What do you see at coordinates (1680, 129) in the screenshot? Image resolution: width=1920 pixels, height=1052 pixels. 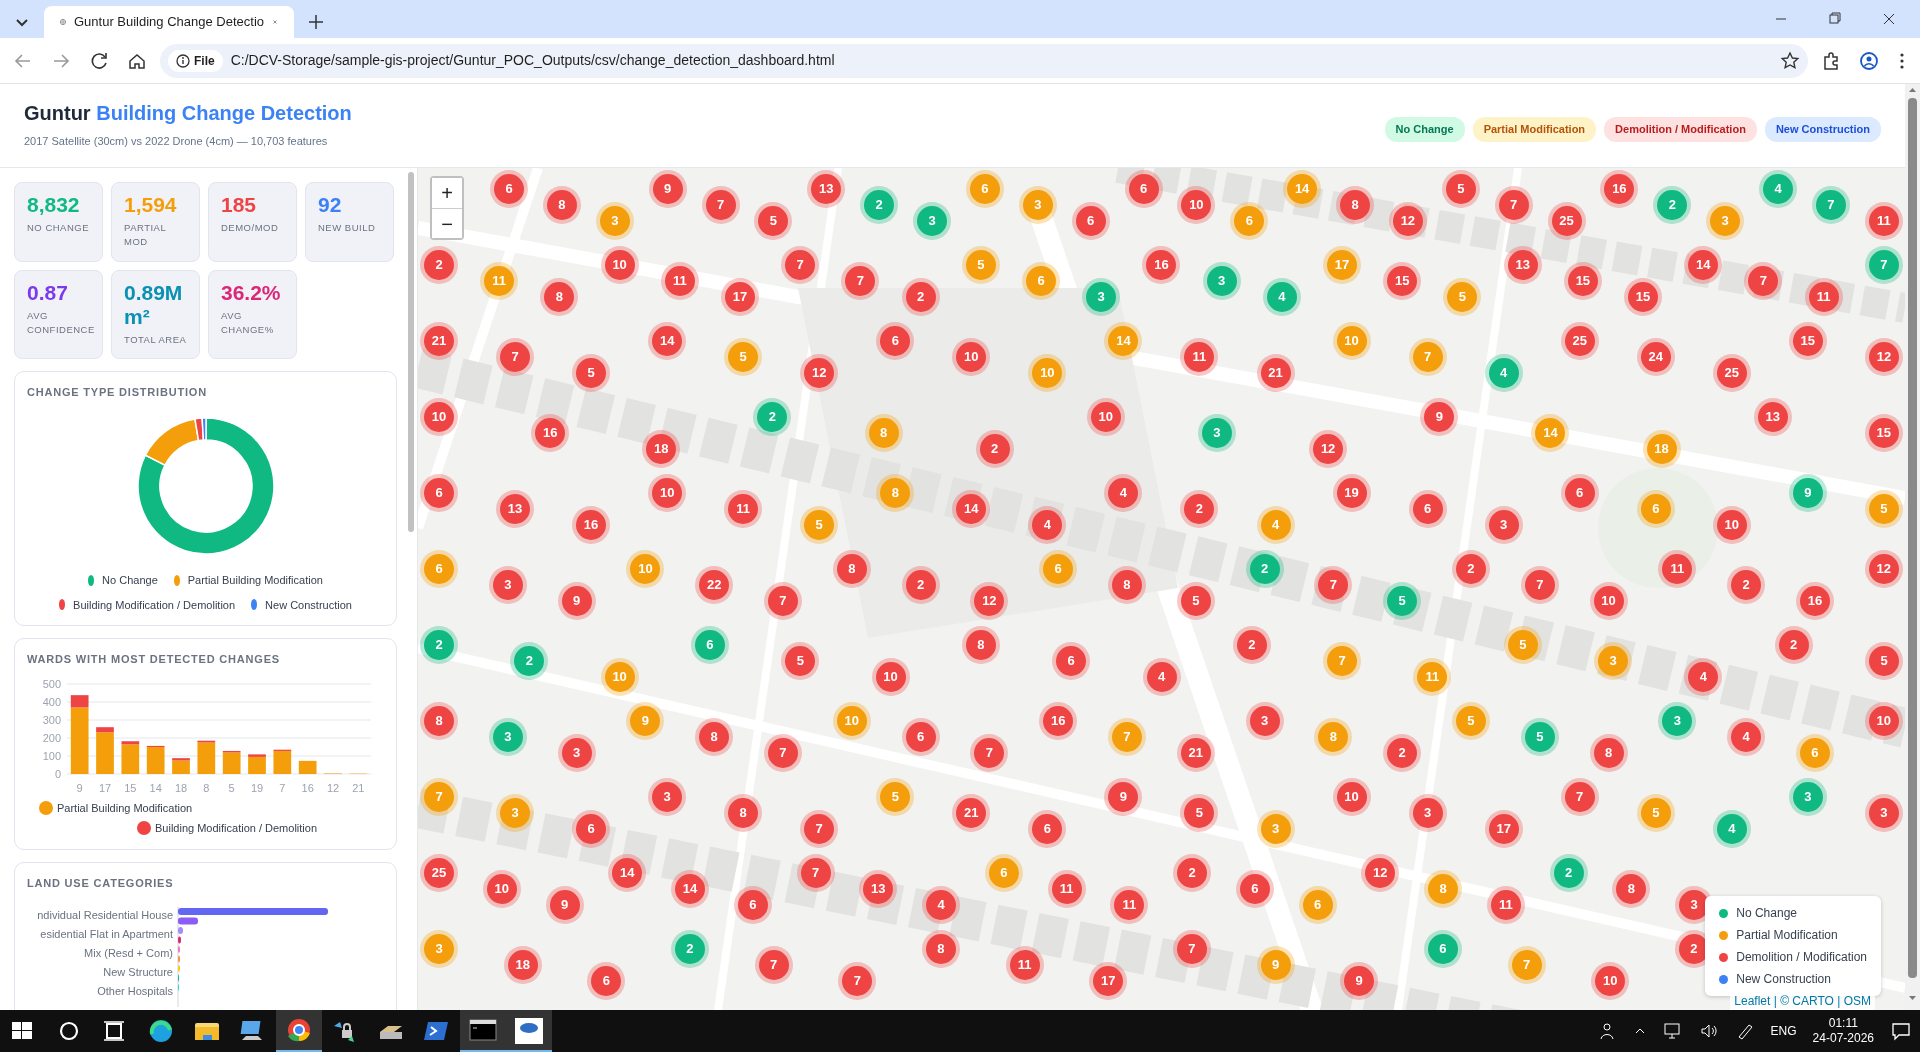 I see `legend-badge: Demolition / Modification` at bounding box center [1680, 129].